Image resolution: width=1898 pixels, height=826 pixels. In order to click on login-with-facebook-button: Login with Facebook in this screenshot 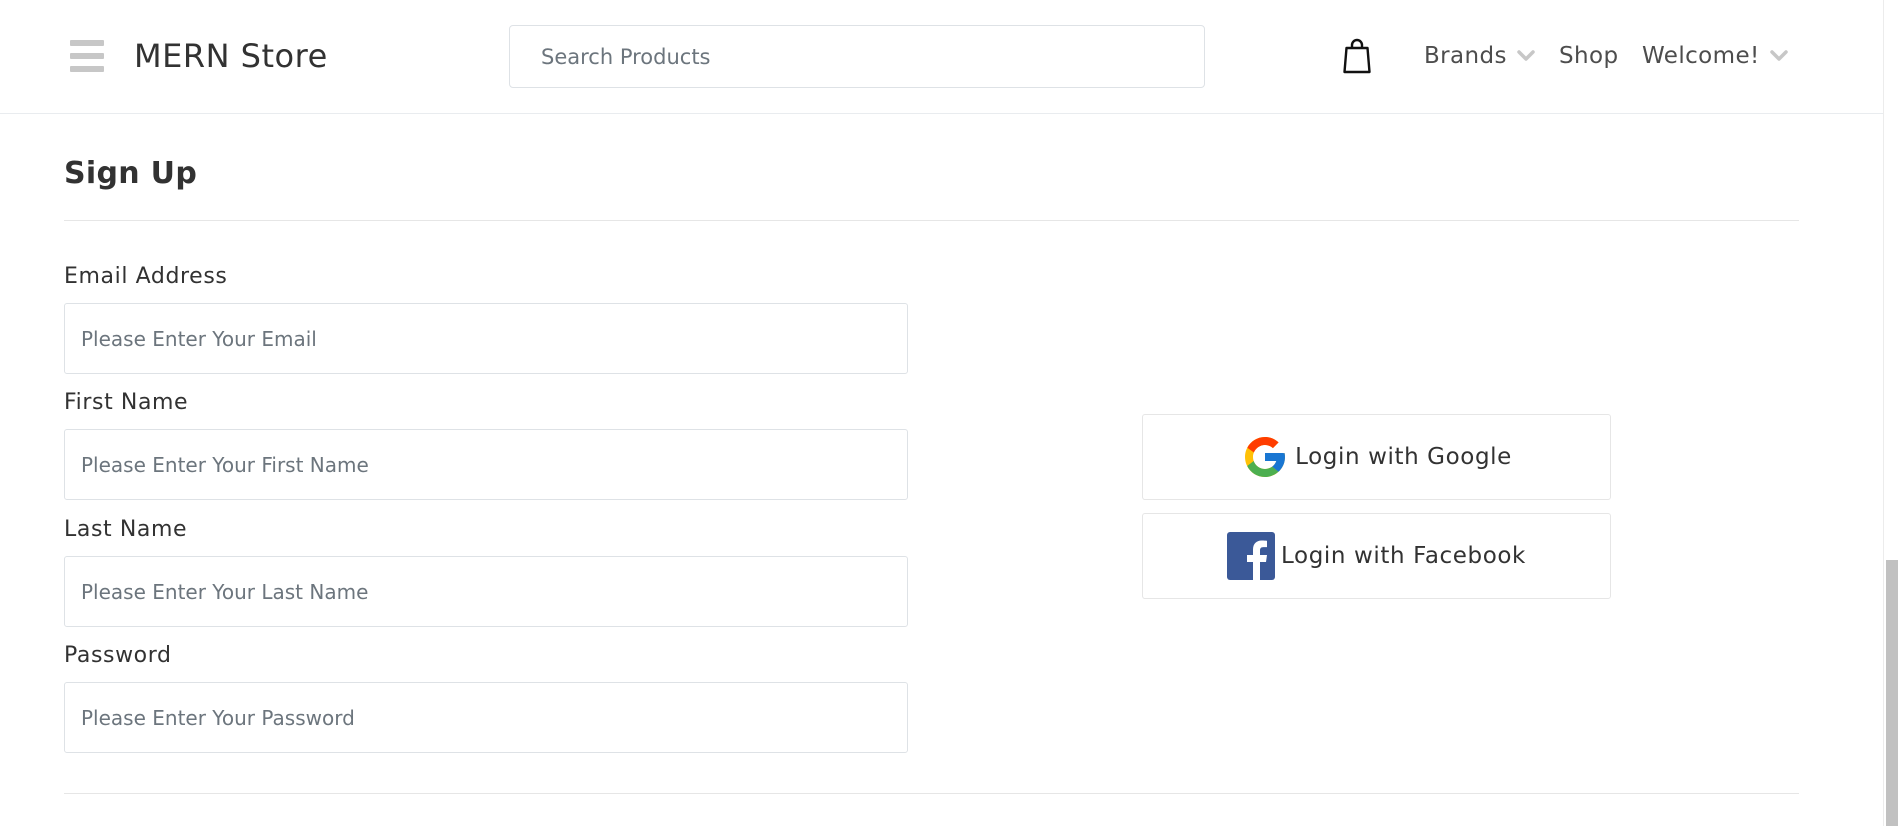, I will do `click(1376, 556)`.